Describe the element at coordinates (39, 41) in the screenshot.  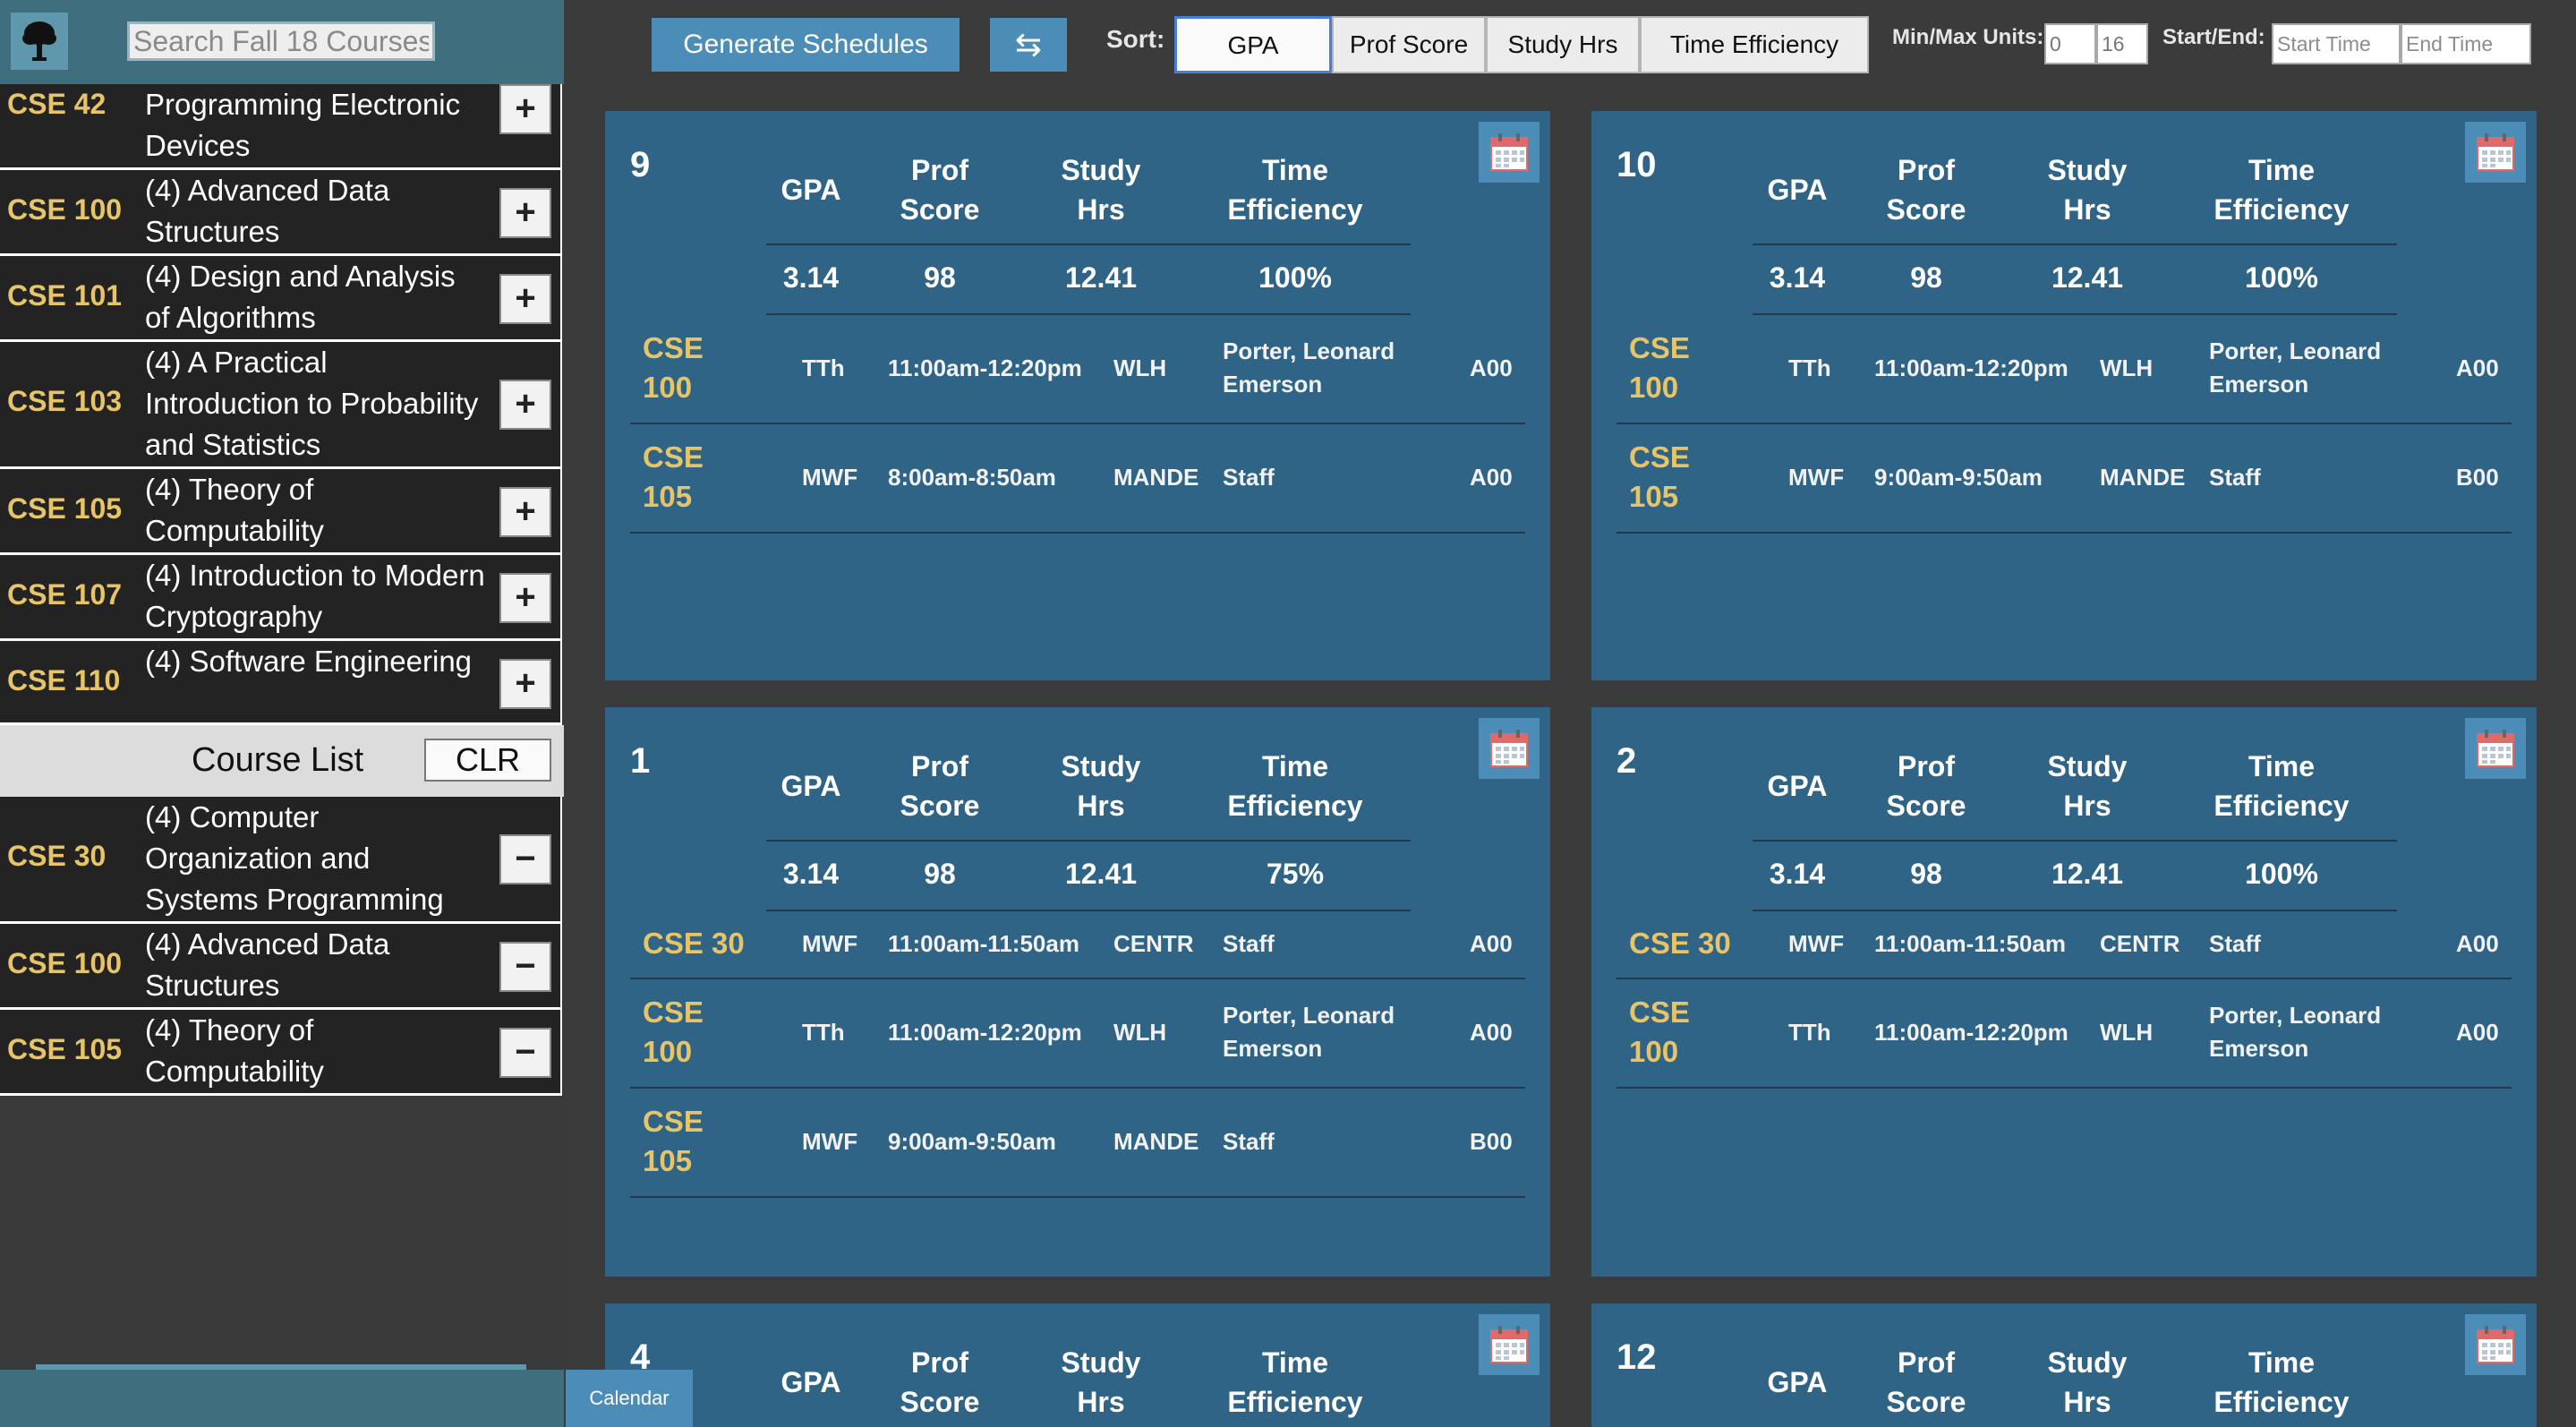
I see `tree-logo-icon` at that location.